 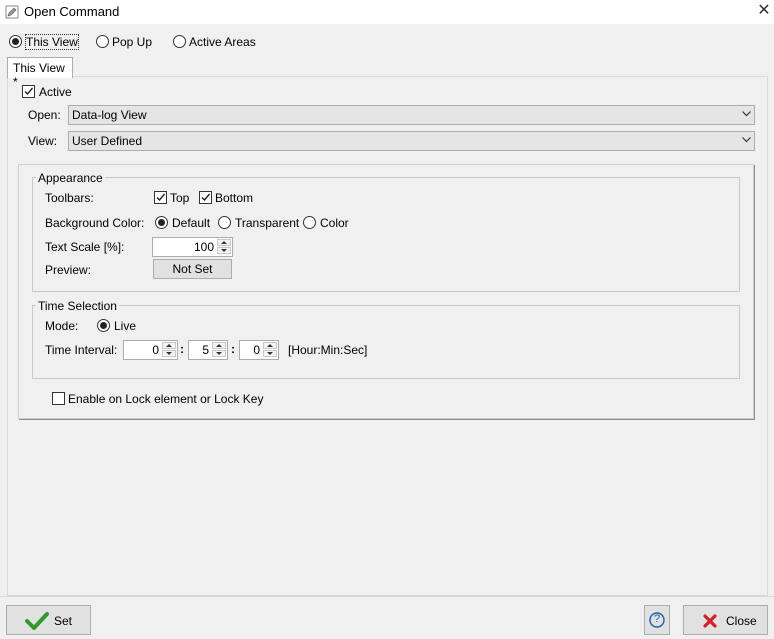 What do you see at coordinates (234, 198) in the screenshot?
I see `toolbar-bottom-label: Bottom` at bounding box center [234, 198].